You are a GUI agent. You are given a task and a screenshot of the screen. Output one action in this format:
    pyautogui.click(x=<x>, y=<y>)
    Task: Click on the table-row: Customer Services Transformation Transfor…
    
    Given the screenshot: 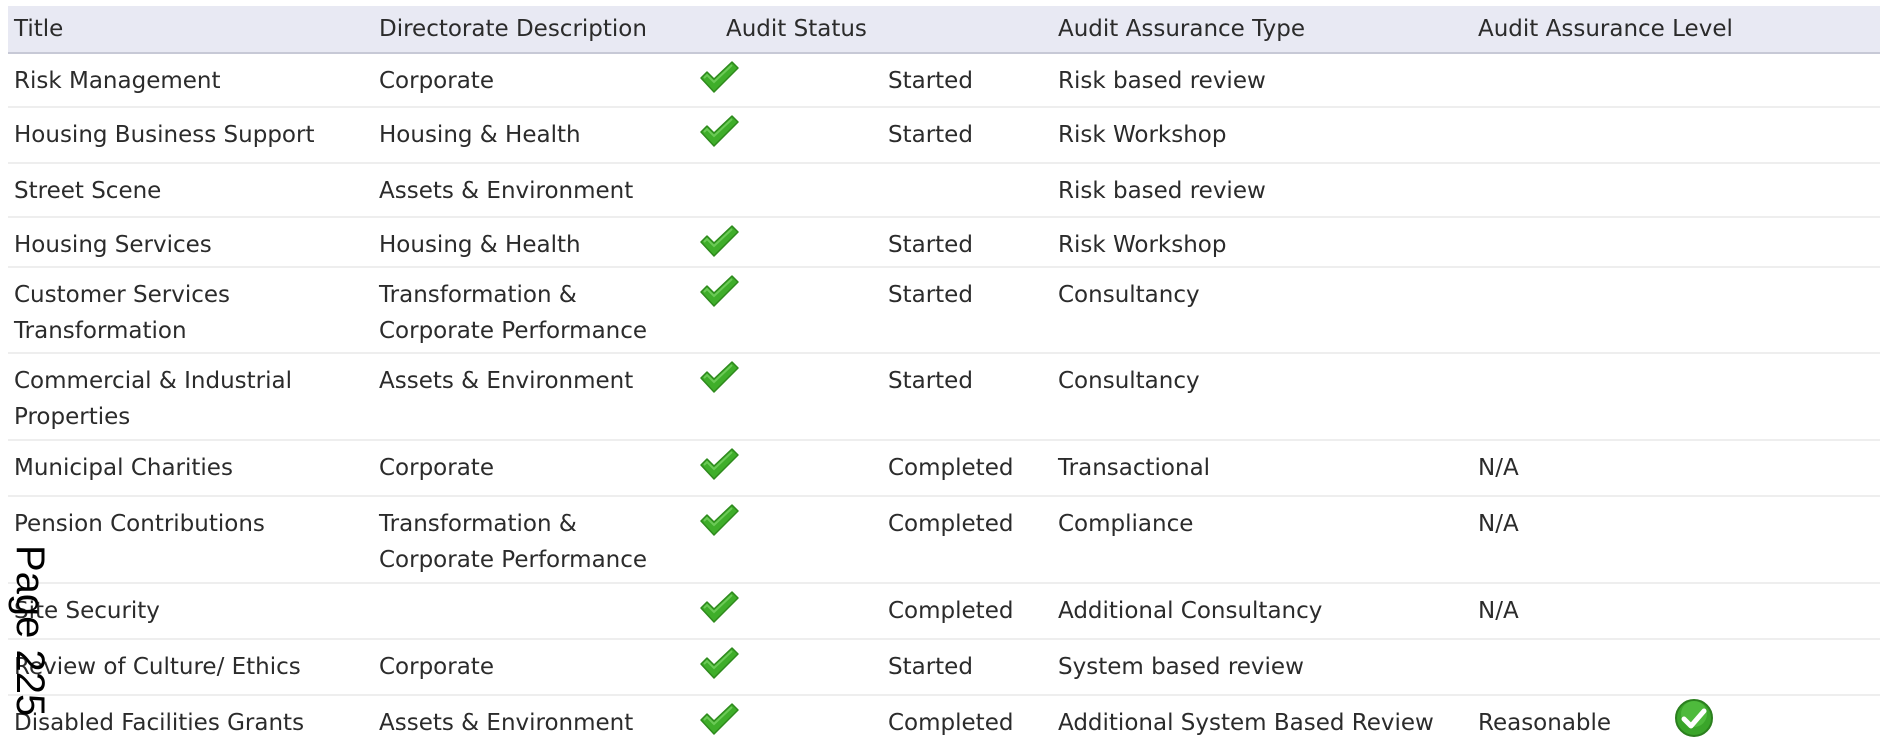 What is the action you would take?
    pyautogui.click(x=944, y=311)
    